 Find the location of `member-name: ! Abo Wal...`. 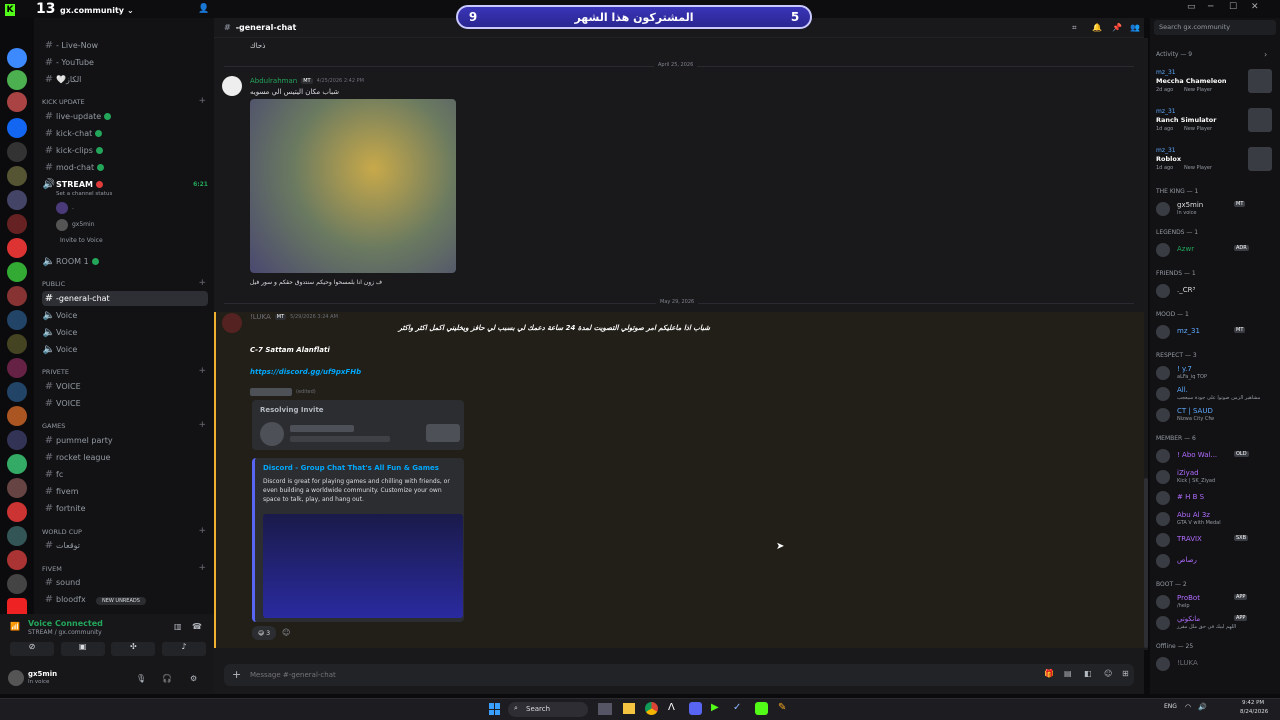

member-name: ! Abo Wal... is located at coordinates (1197, 455).